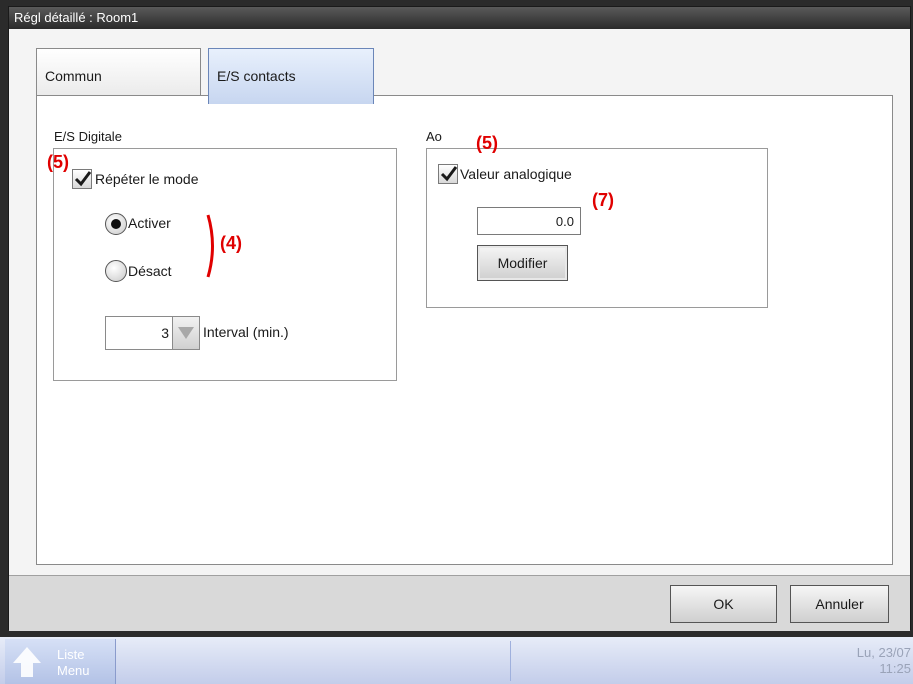 This screenshot has width=913, height=684. I want to click on annotation-5-right: (5), so click(487, 143).